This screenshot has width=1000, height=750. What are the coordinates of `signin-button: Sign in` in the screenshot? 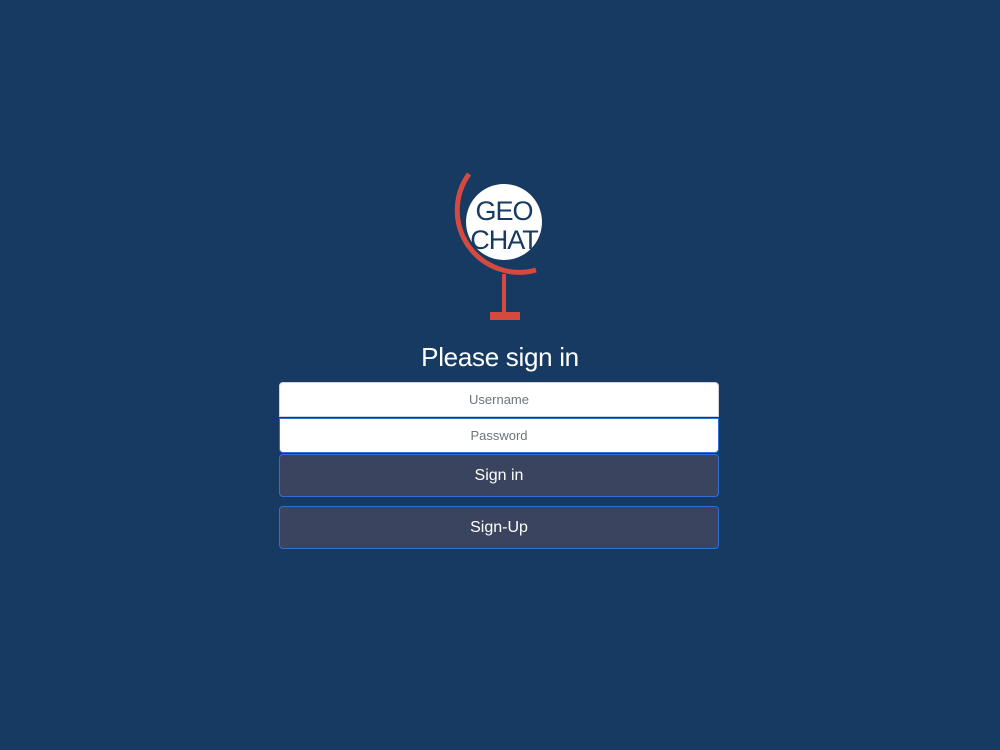 It's located at (499, 475).